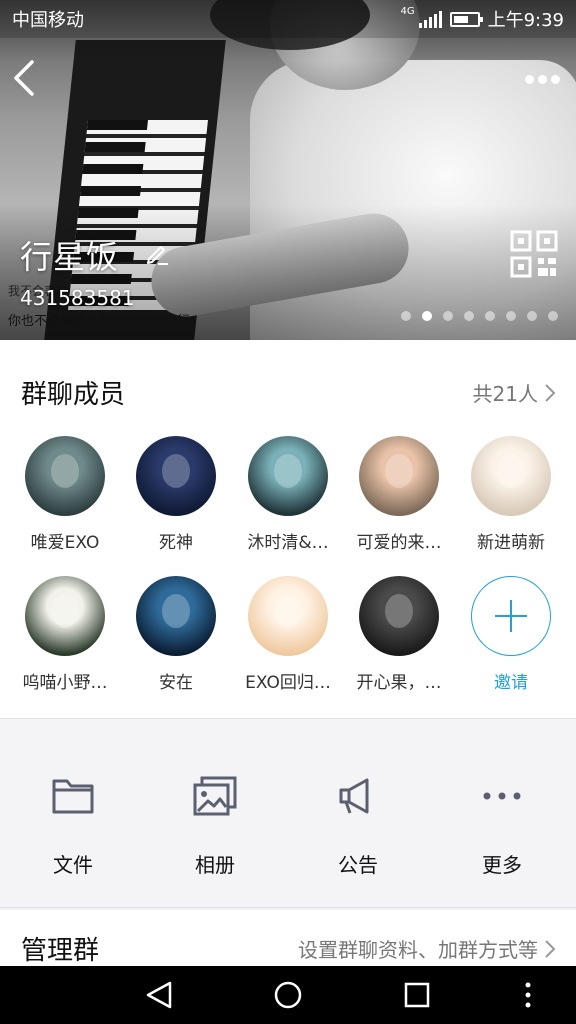 The image size is (576, 1024). I want to click on back-button, so click(25, 78).